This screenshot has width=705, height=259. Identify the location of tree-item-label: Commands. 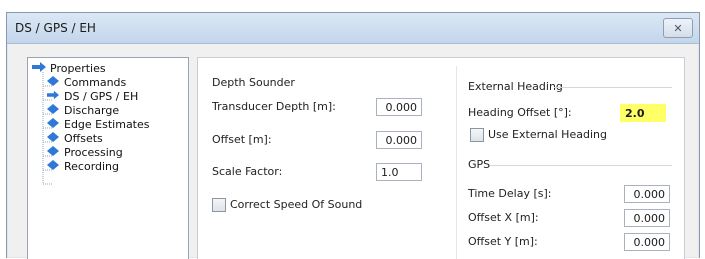
(95, 82).